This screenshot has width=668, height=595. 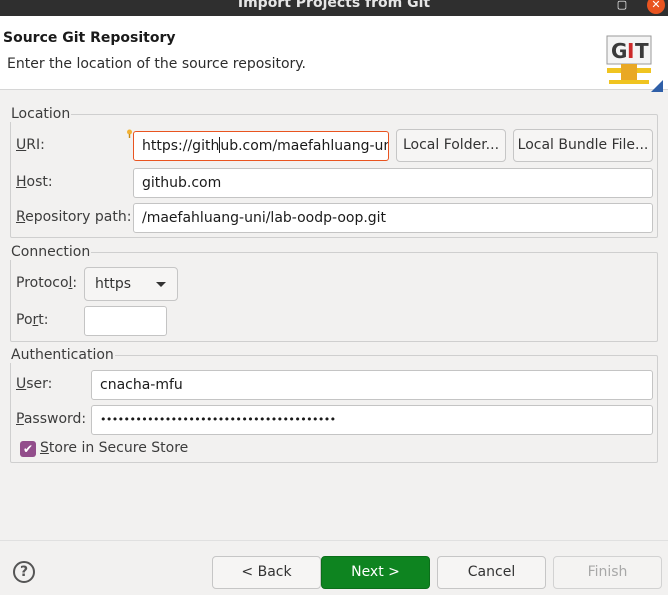 I want to click on window-title: Import Projects from Git, so click(x=334, y=5).